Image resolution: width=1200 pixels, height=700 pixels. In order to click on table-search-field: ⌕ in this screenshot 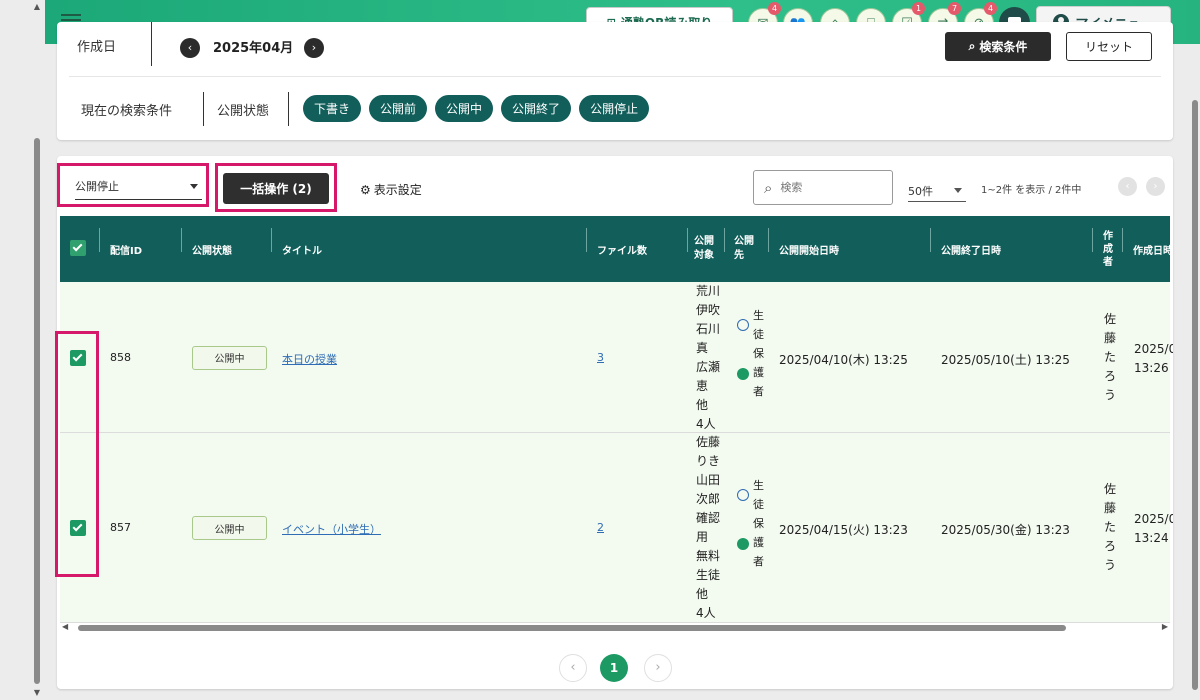, I will do `click(823, 187)`.